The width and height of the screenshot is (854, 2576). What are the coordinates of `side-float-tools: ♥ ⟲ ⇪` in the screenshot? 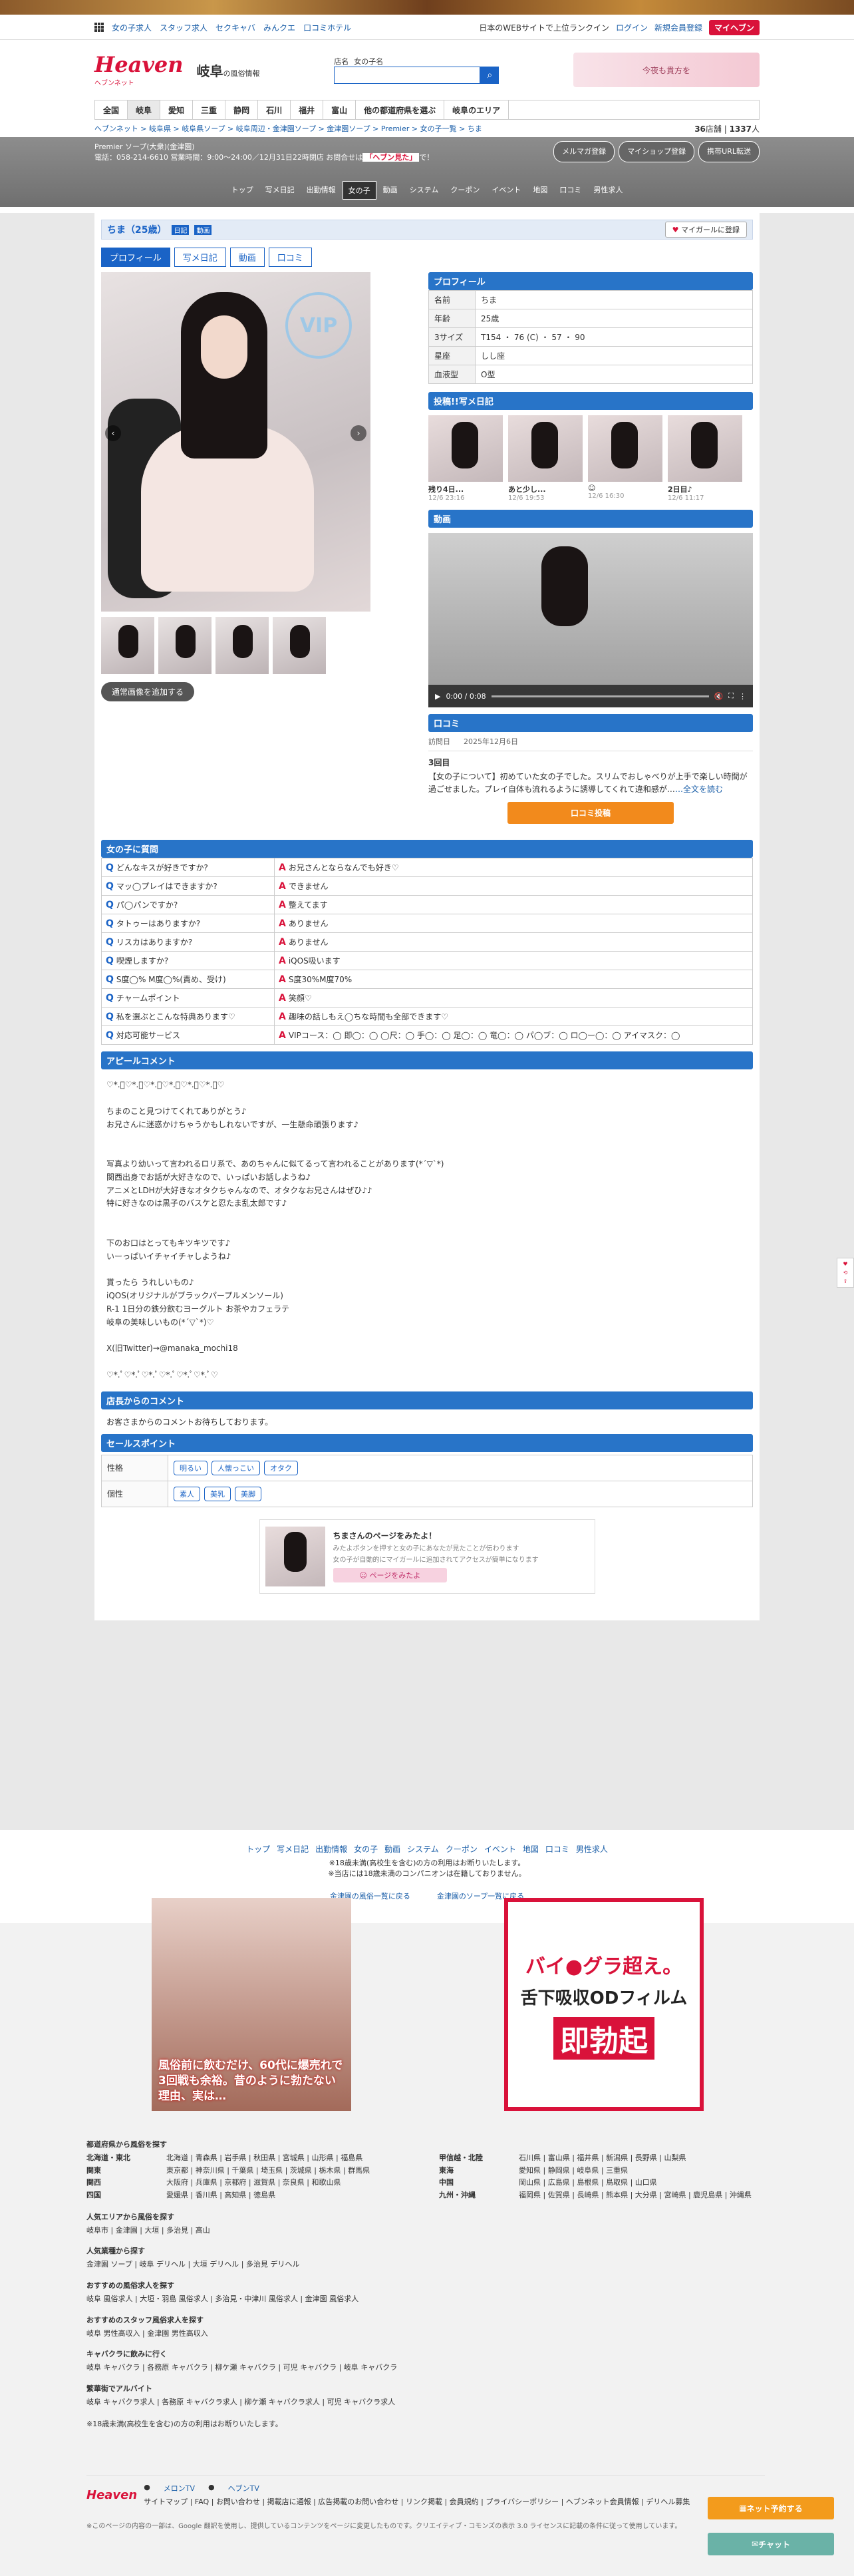 It's located at (845, 1273).